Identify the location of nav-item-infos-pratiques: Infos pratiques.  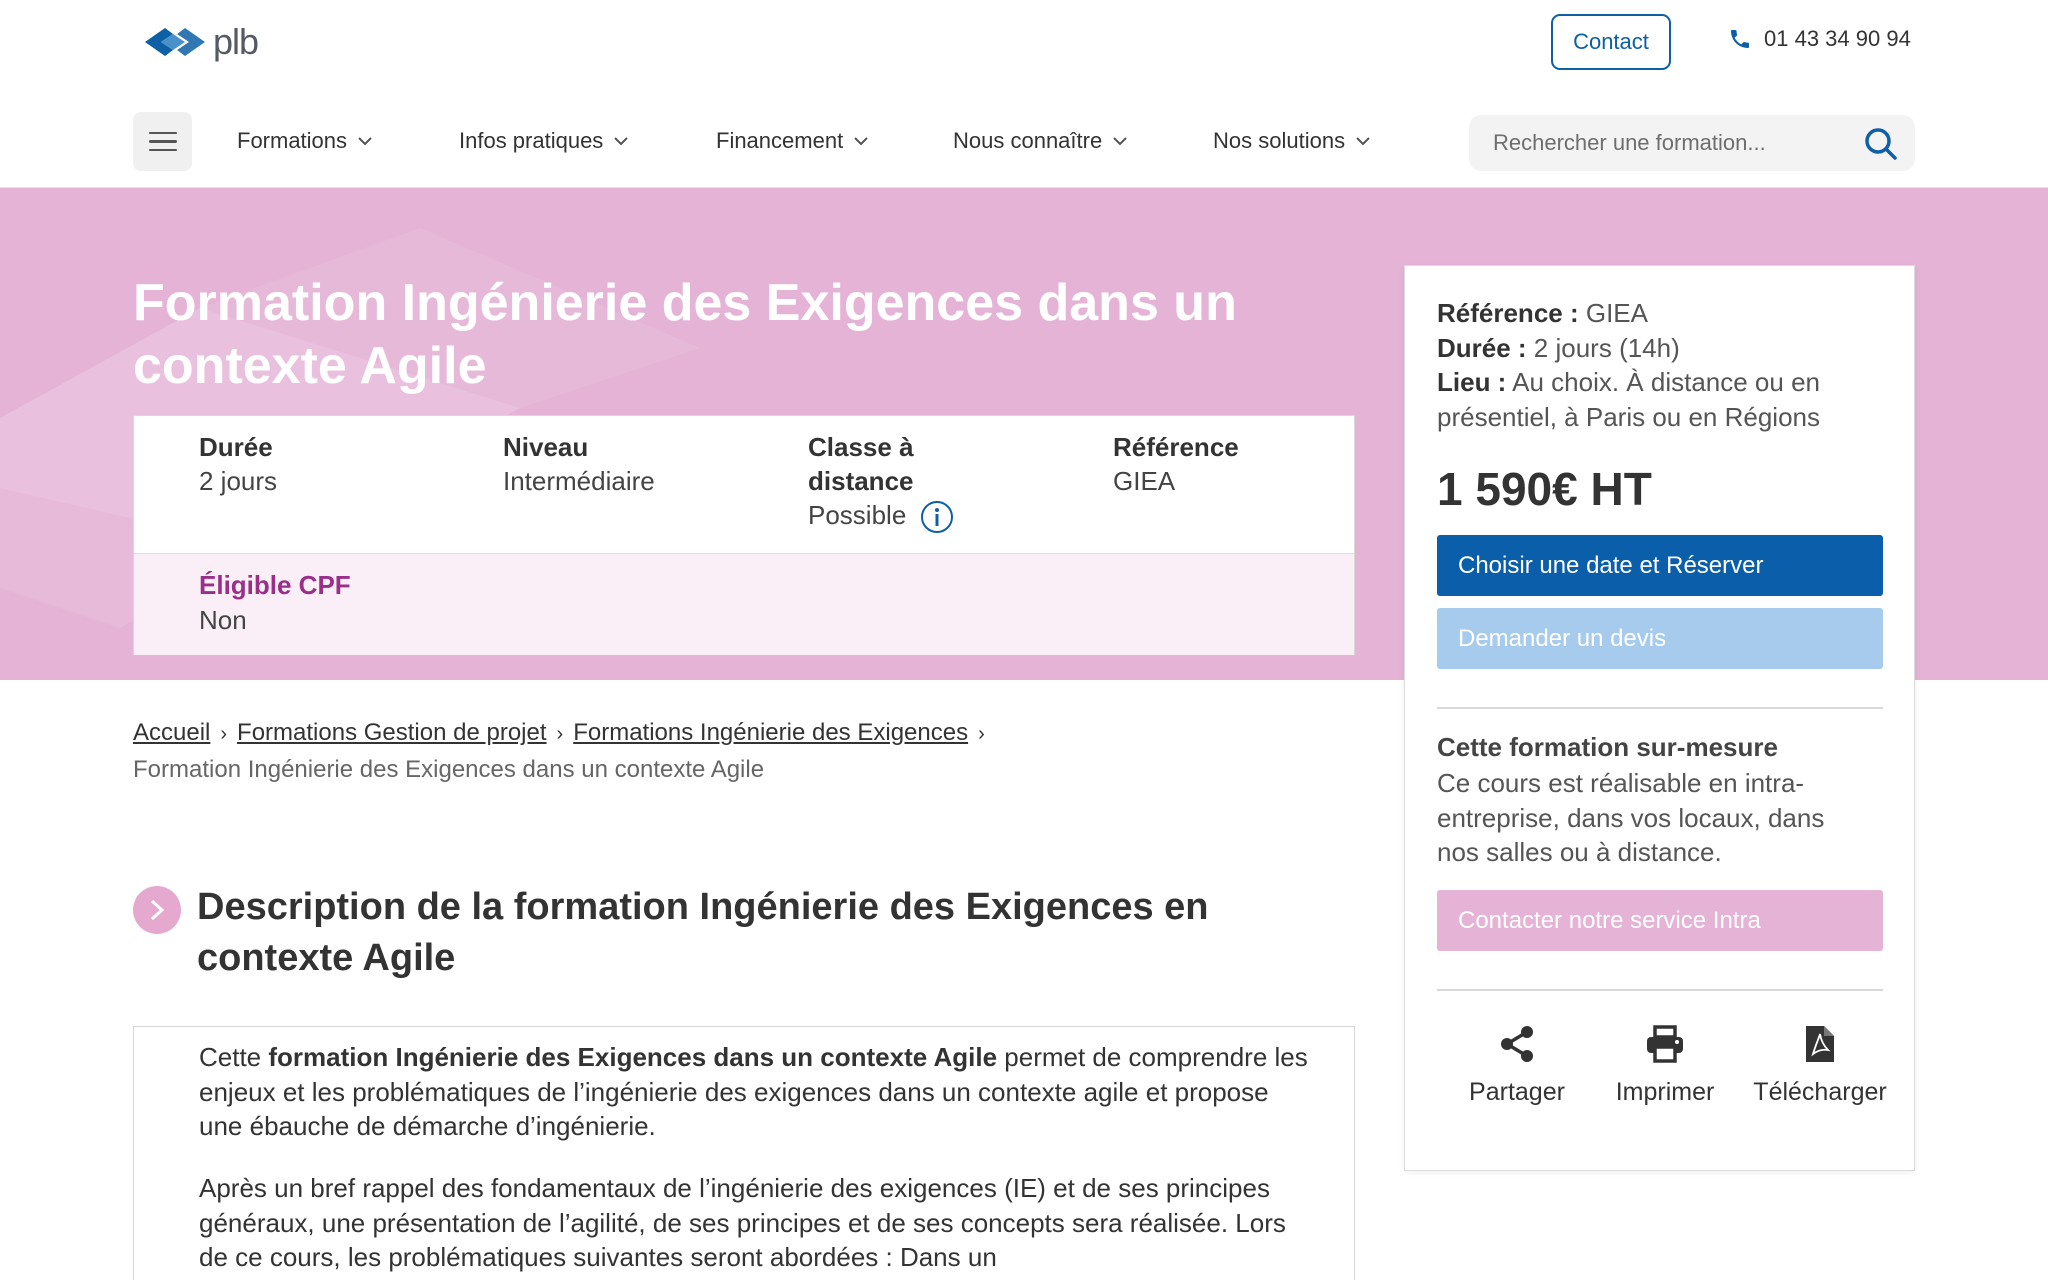
(544, 141).